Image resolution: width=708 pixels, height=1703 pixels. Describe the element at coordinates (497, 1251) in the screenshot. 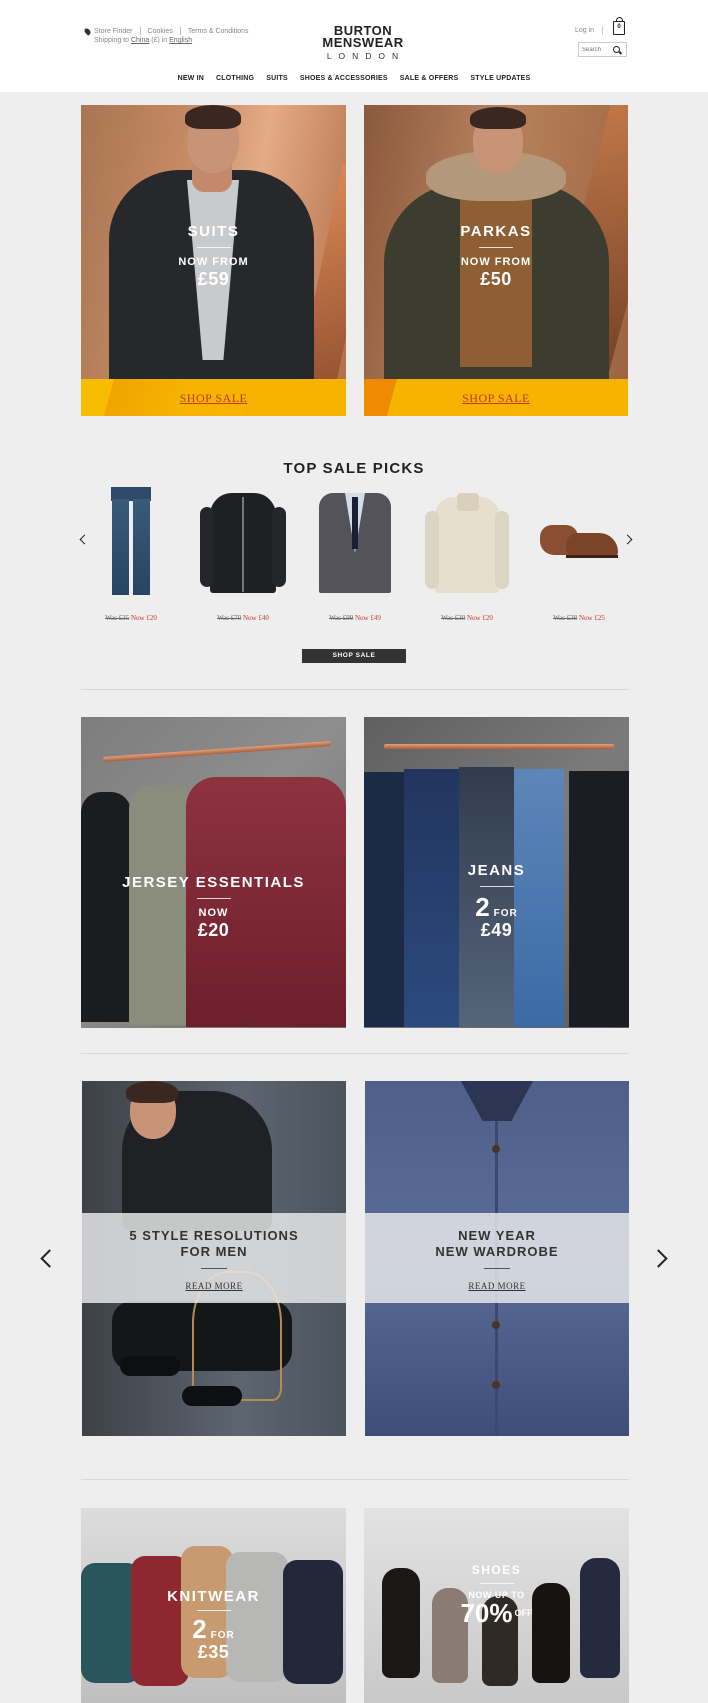

I see `article-title-line-2: NEW WARDROBE` at that location.